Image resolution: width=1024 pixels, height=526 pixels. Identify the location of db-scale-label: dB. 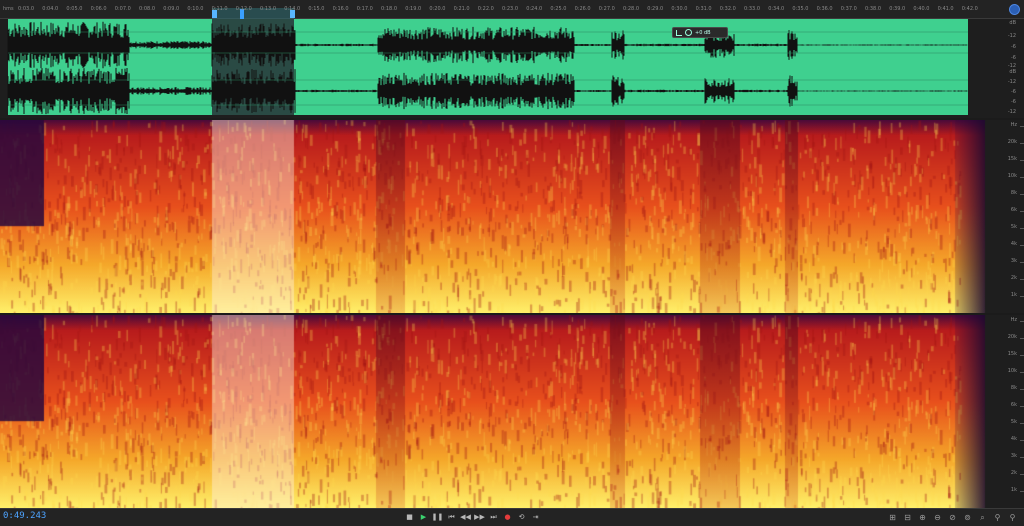
(1012, 23).